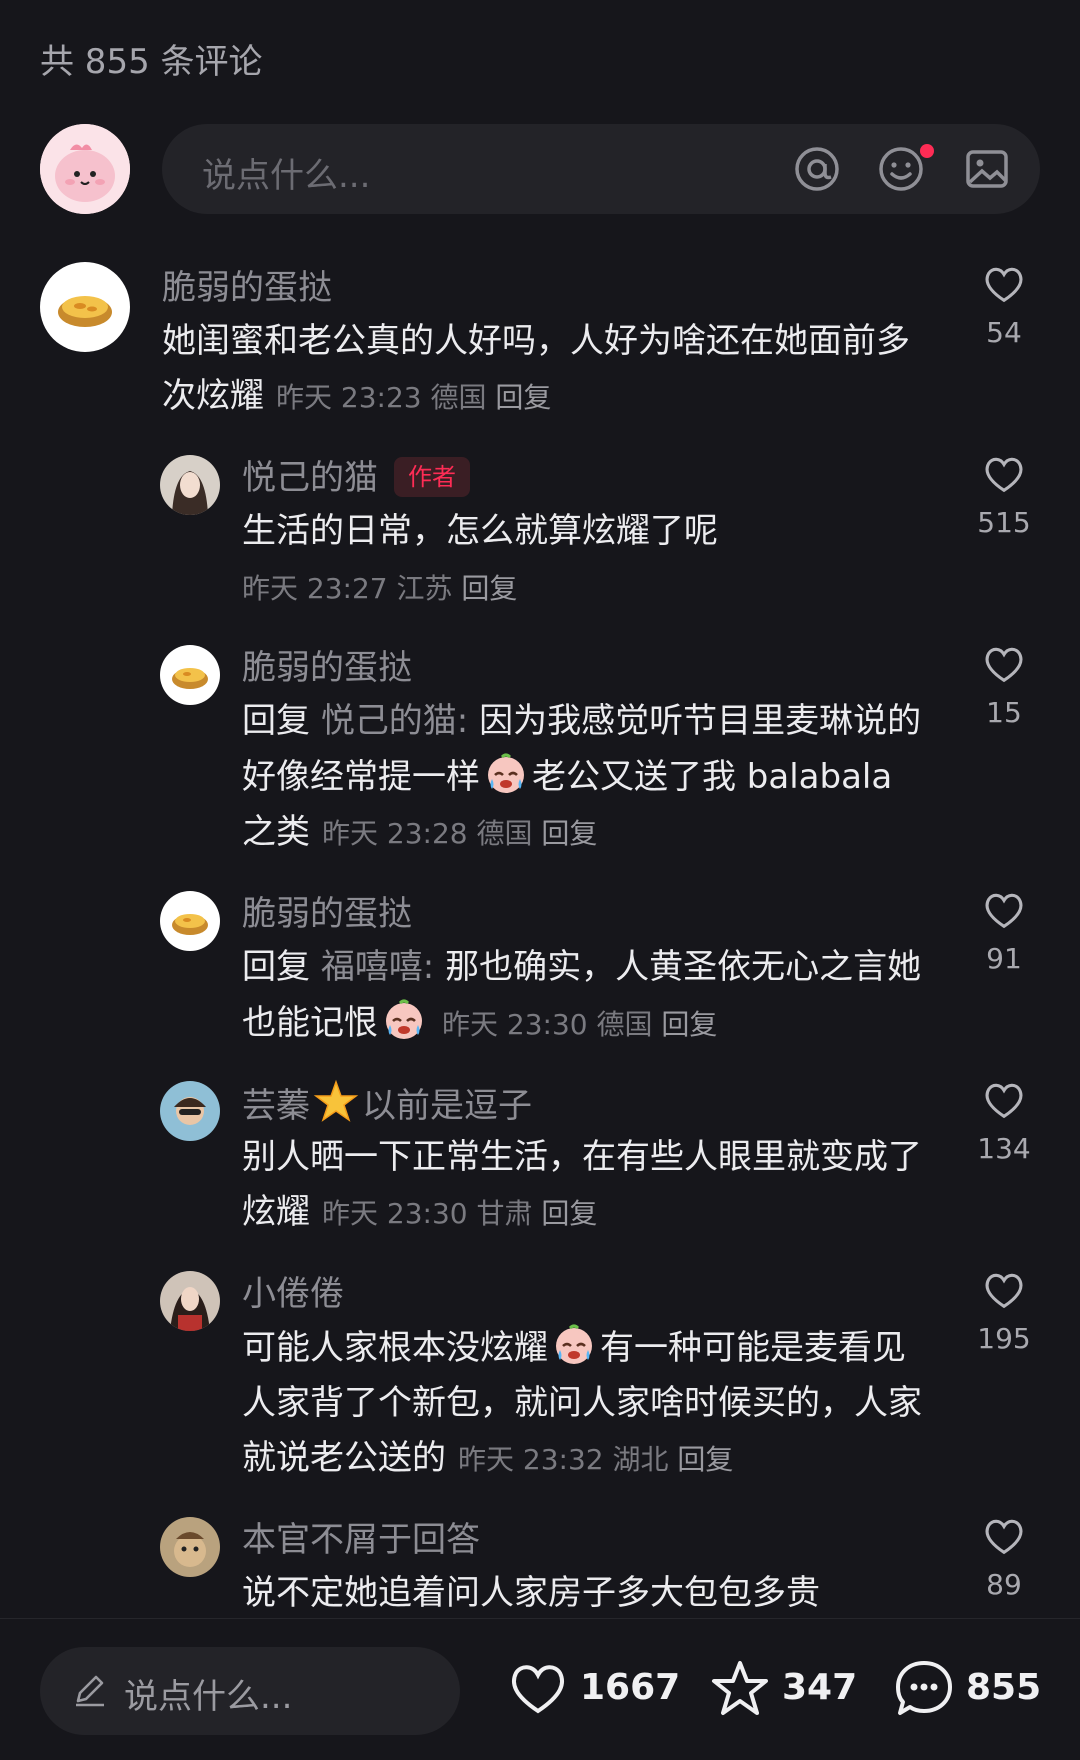 This screenshot has width=1080, height=1760. Describe the element at coordinates (1004, 332) in the screenshot. I see `like-count: 54` at that location.